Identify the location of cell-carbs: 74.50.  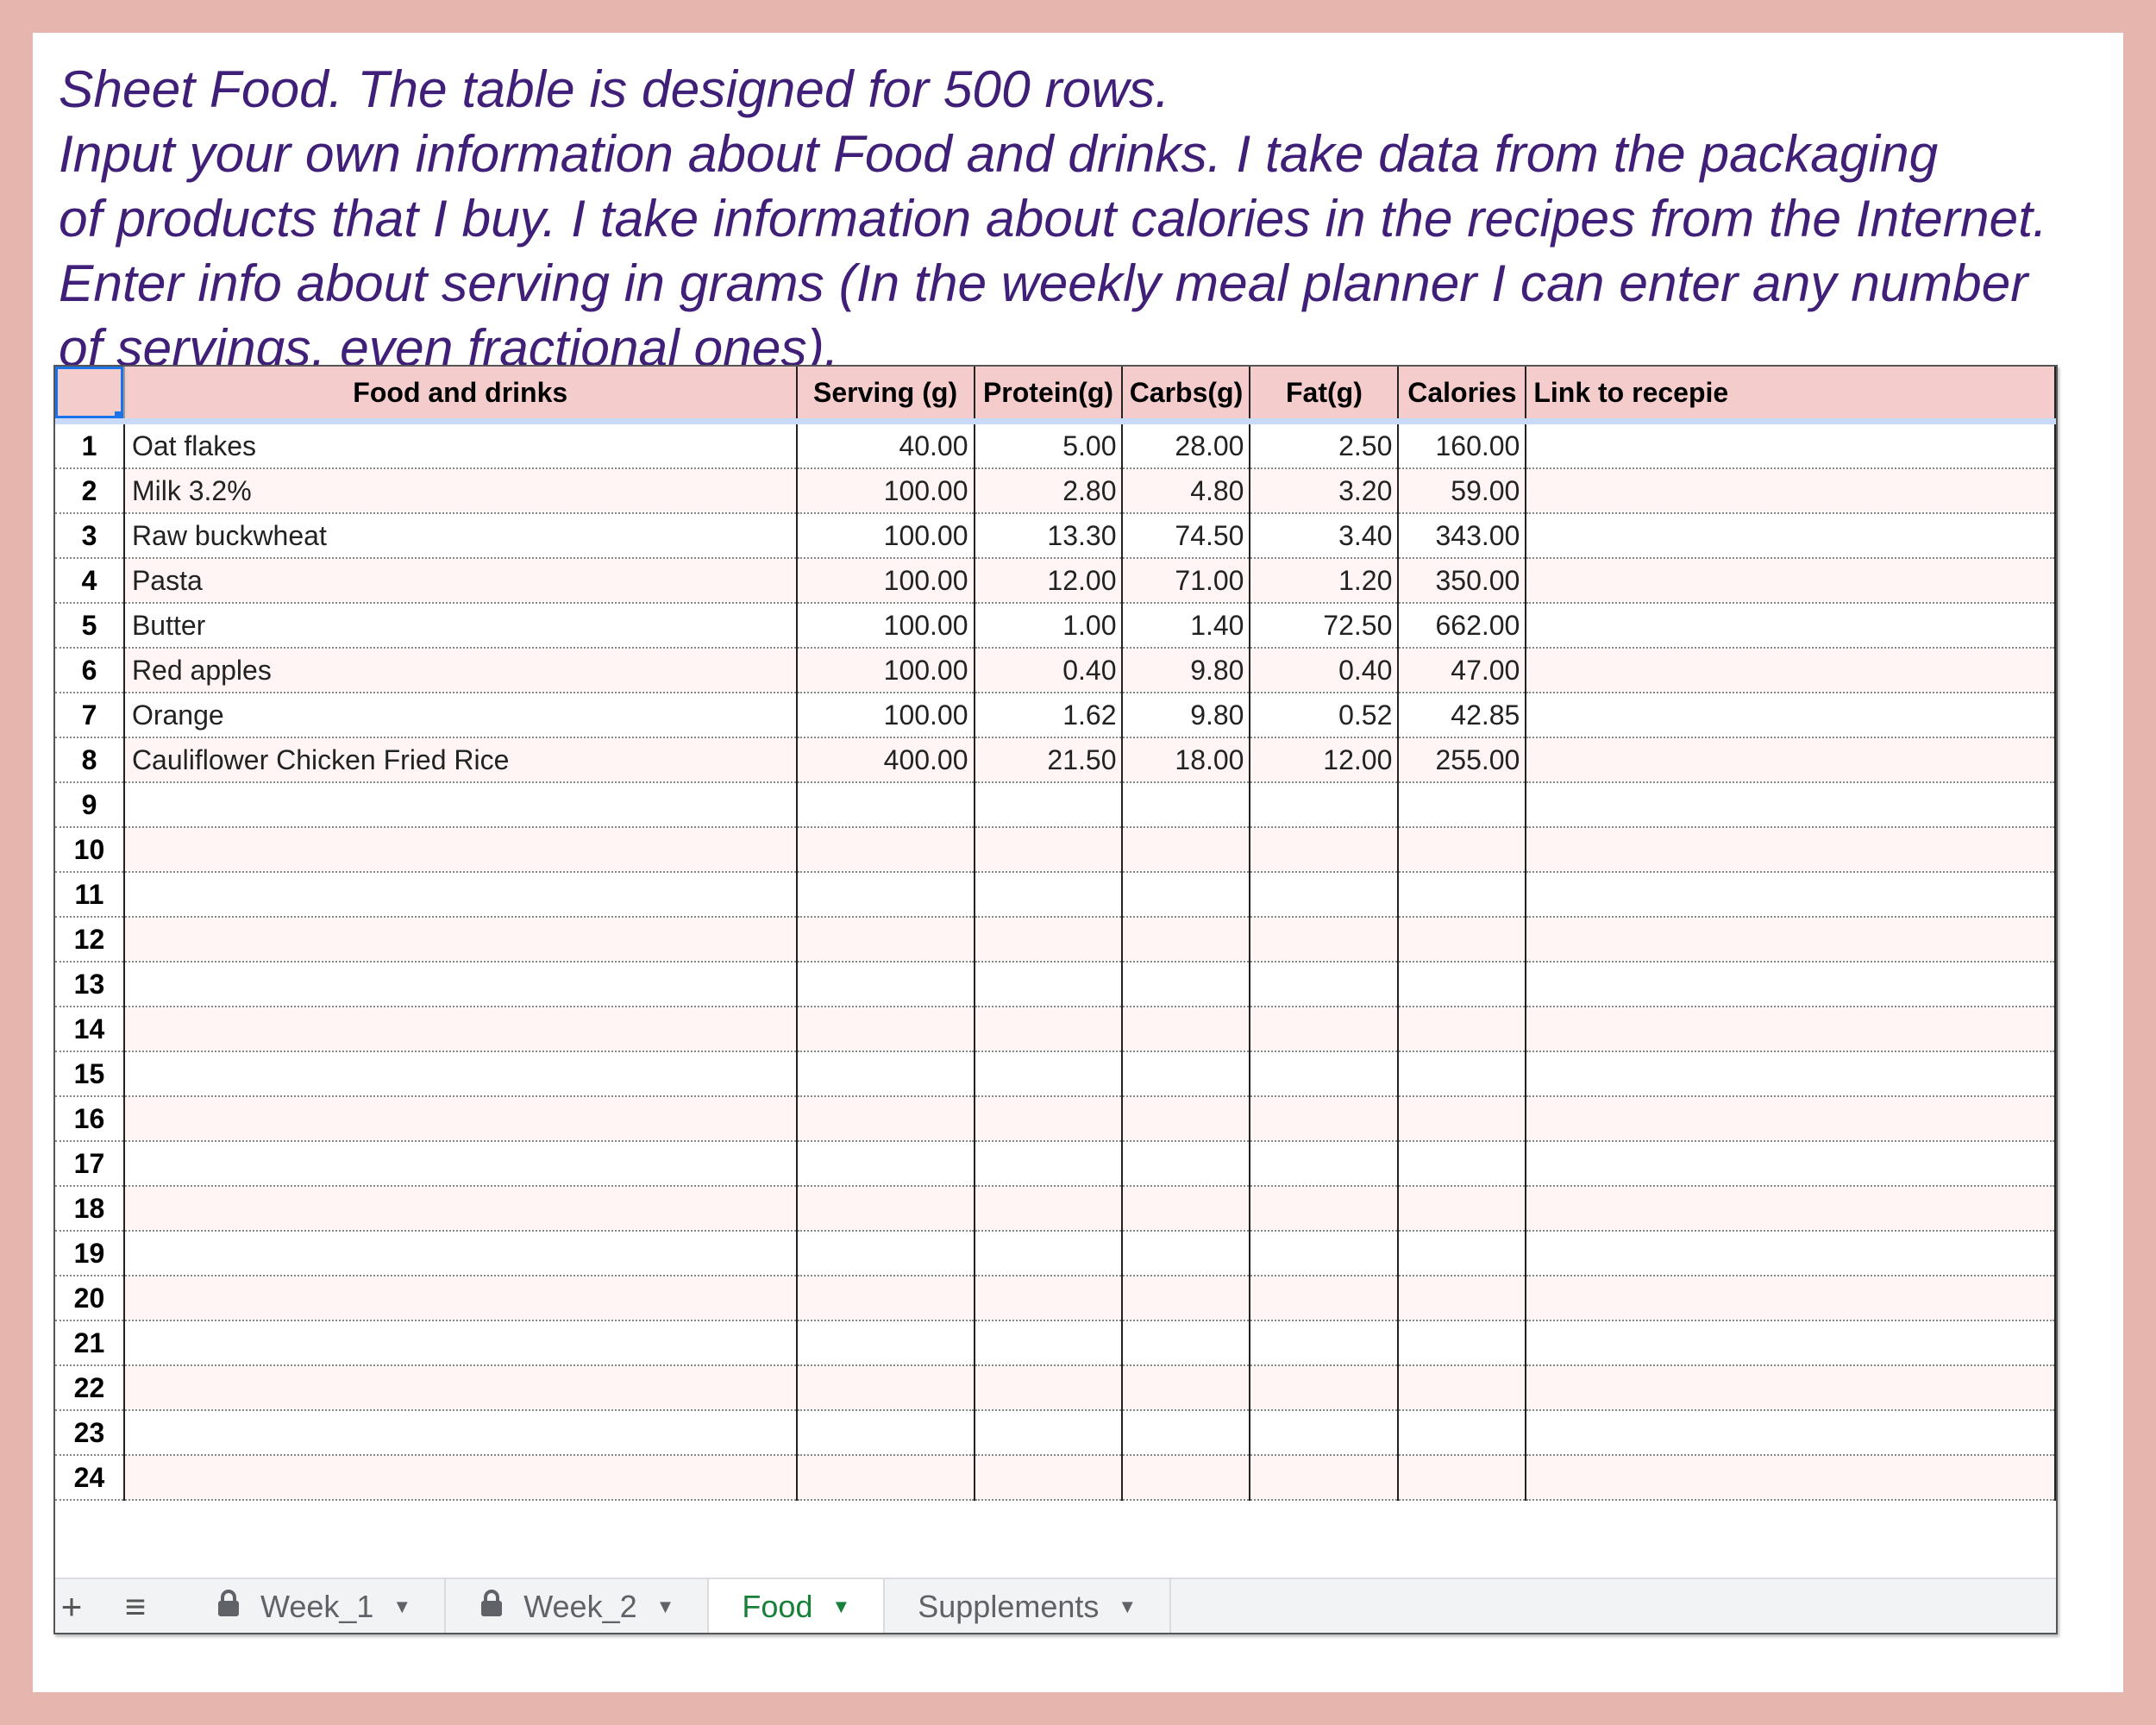
(1186, 536).